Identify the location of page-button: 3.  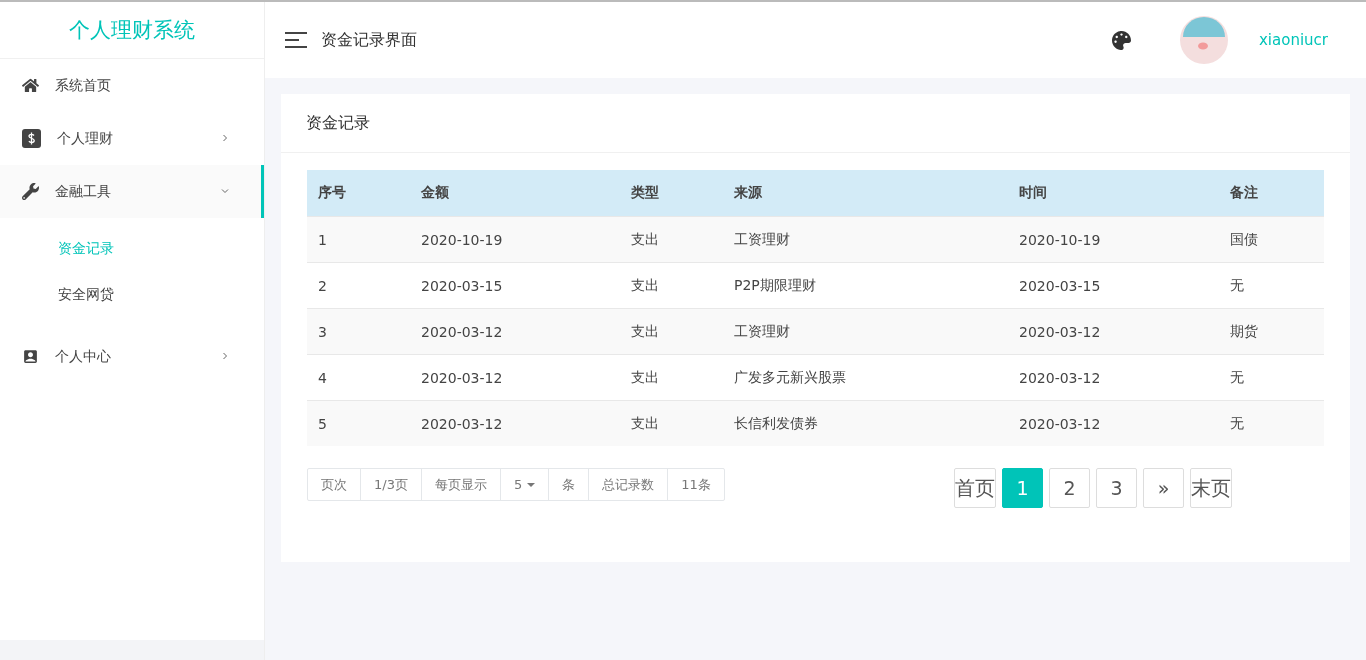
(1116, 488).